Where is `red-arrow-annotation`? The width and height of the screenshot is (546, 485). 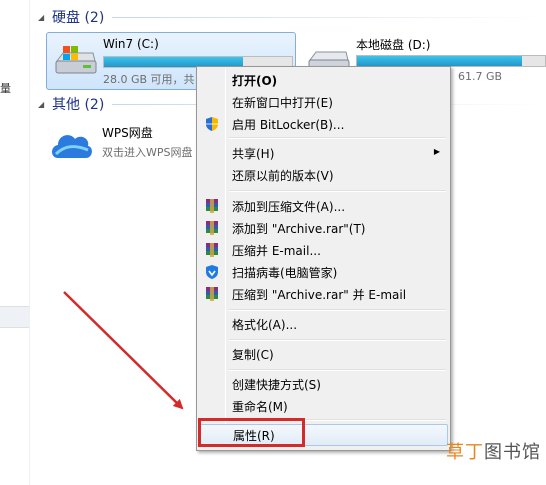 red-arrow-annotation is located at coordinates (123, 350).